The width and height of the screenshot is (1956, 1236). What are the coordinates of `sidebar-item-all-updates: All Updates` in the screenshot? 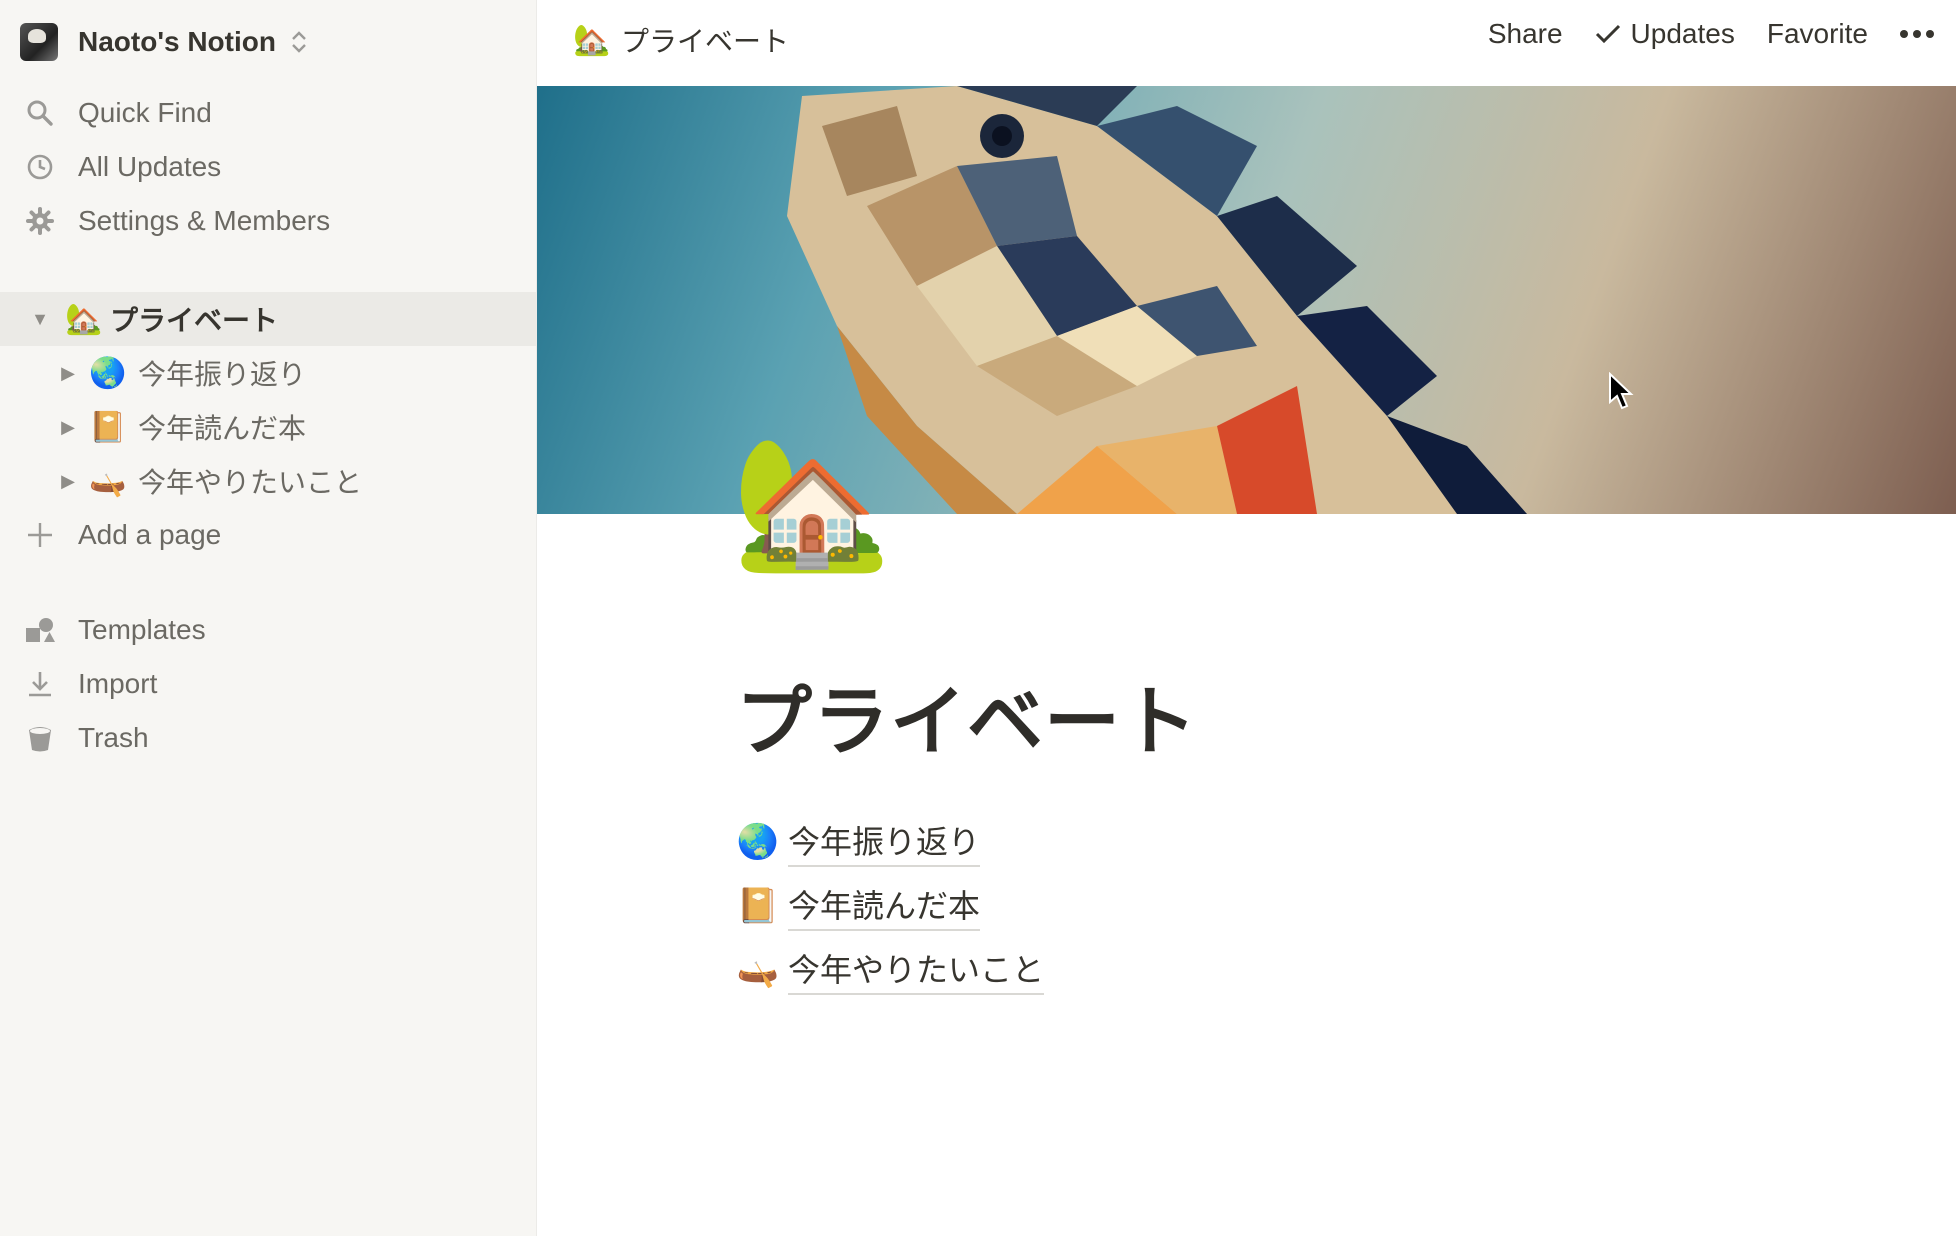 It's located at (268, 167).